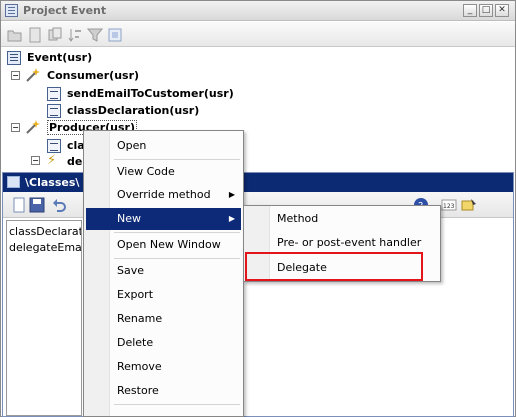  What do you see at coordinates (163, 271) in the screenshot?
I see `menu-item-save: Save` at bounding box center [163, 271].